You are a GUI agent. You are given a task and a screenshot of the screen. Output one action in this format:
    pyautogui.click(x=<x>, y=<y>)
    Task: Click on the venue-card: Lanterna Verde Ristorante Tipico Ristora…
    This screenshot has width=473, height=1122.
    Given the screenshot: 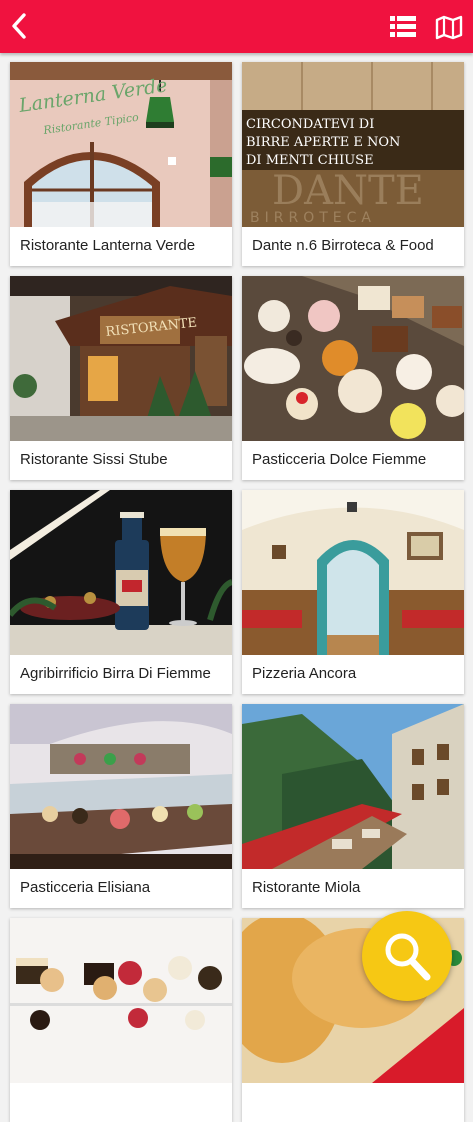 What is the action you would take?
    pyautogui.click(x=121, y=164)
    